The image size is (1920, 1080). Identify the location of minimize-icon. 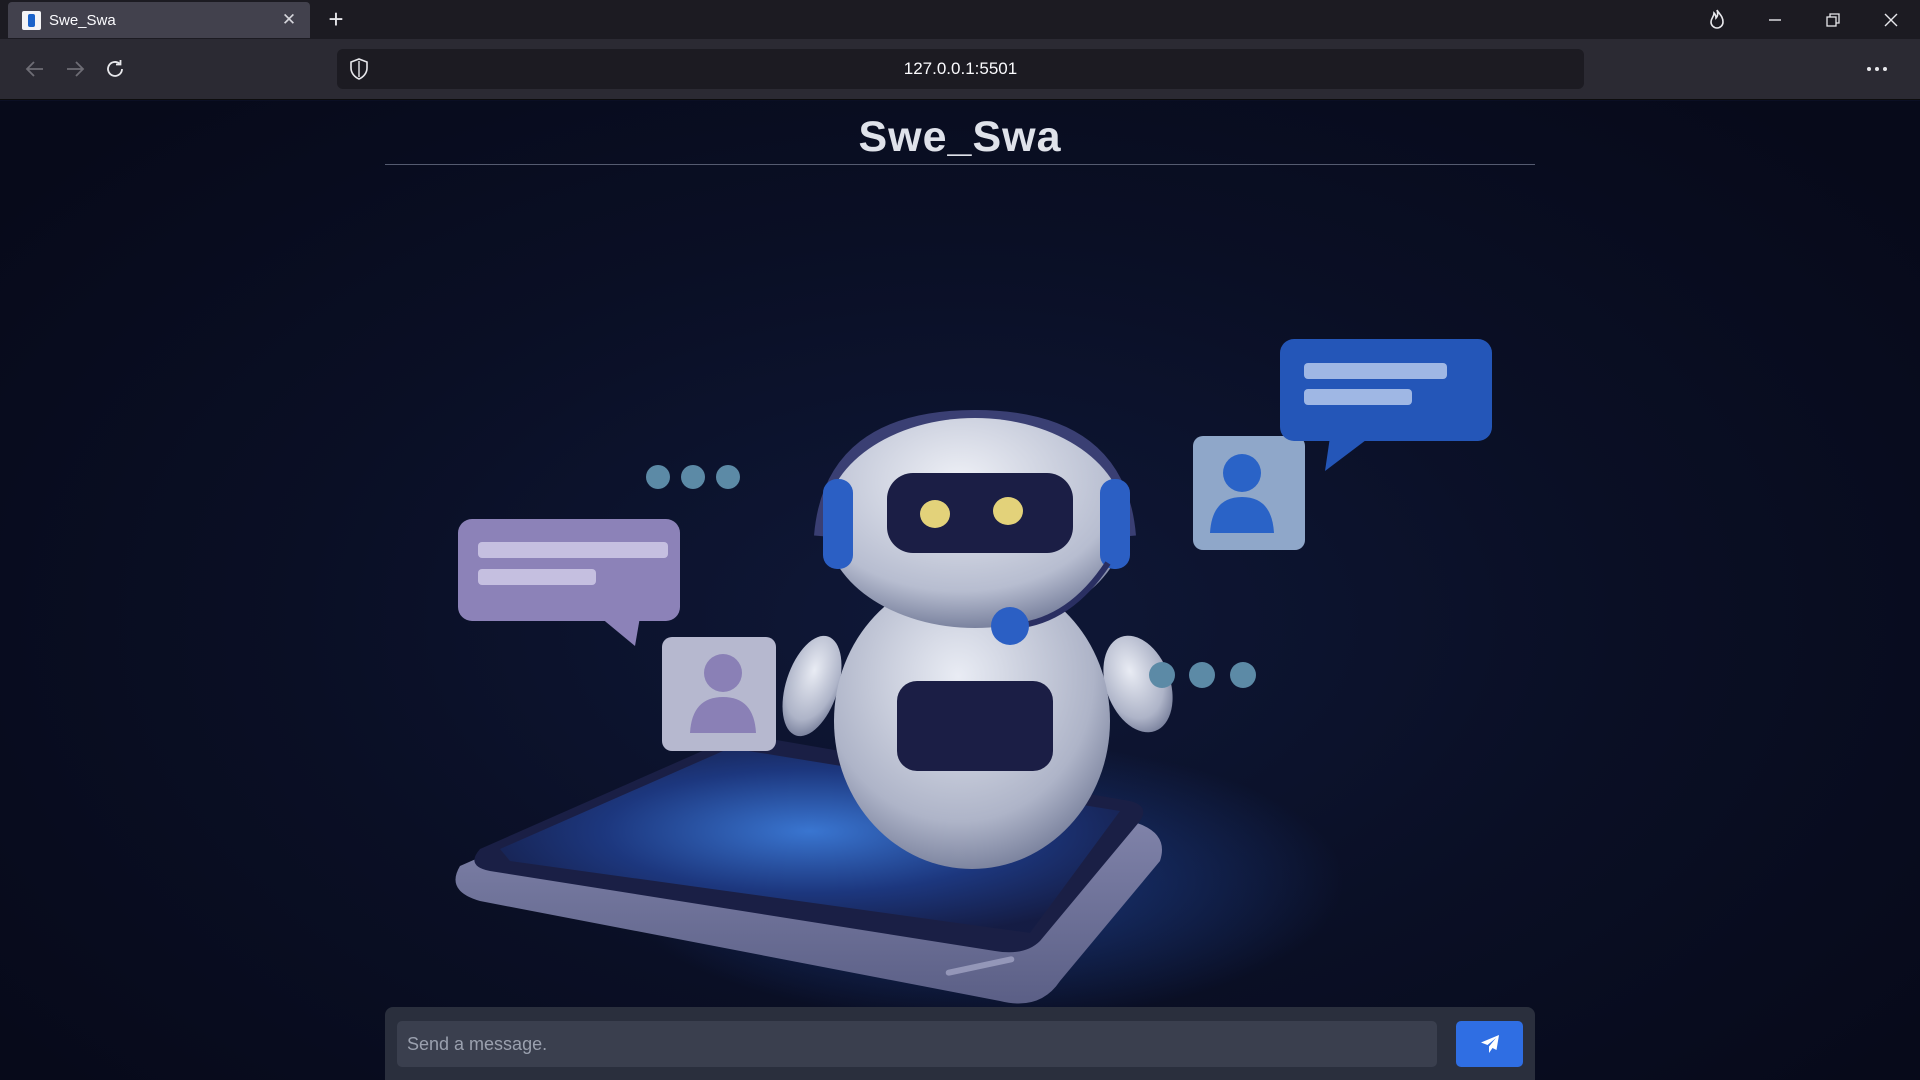
(1775, 19).